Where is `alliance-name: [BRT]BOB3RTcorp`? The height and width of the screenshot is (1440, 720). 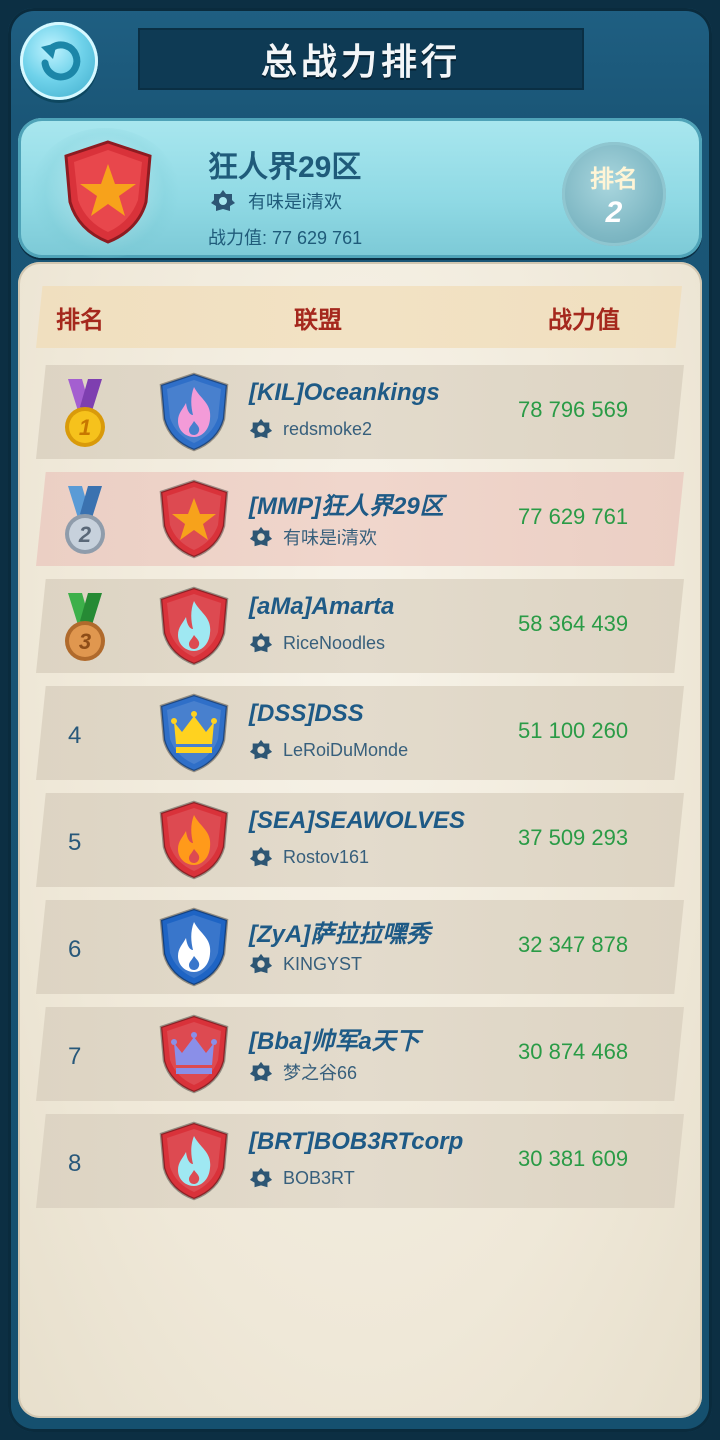 alliance-name: [BRT]BOB3RTcorp is located at coordinates (356, 1141).